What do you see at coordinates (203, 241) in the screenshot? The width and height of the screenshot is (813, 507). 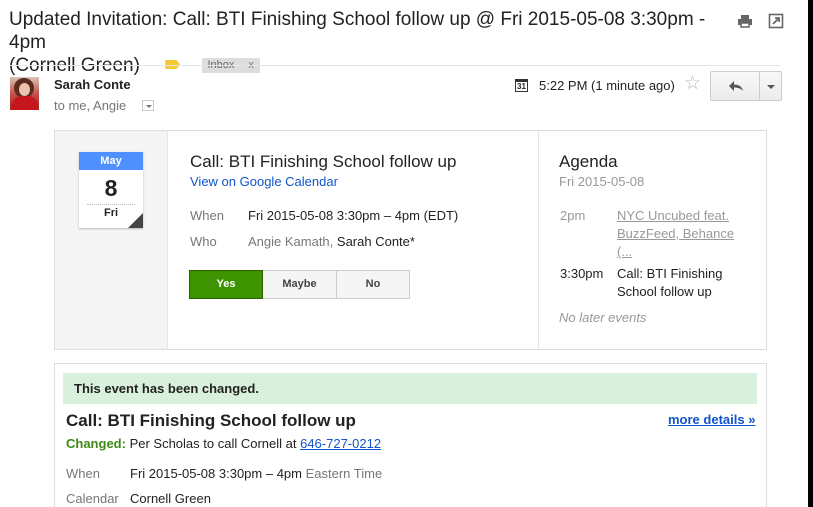 I see `who-label: Who` at bounding box center [203, 241].